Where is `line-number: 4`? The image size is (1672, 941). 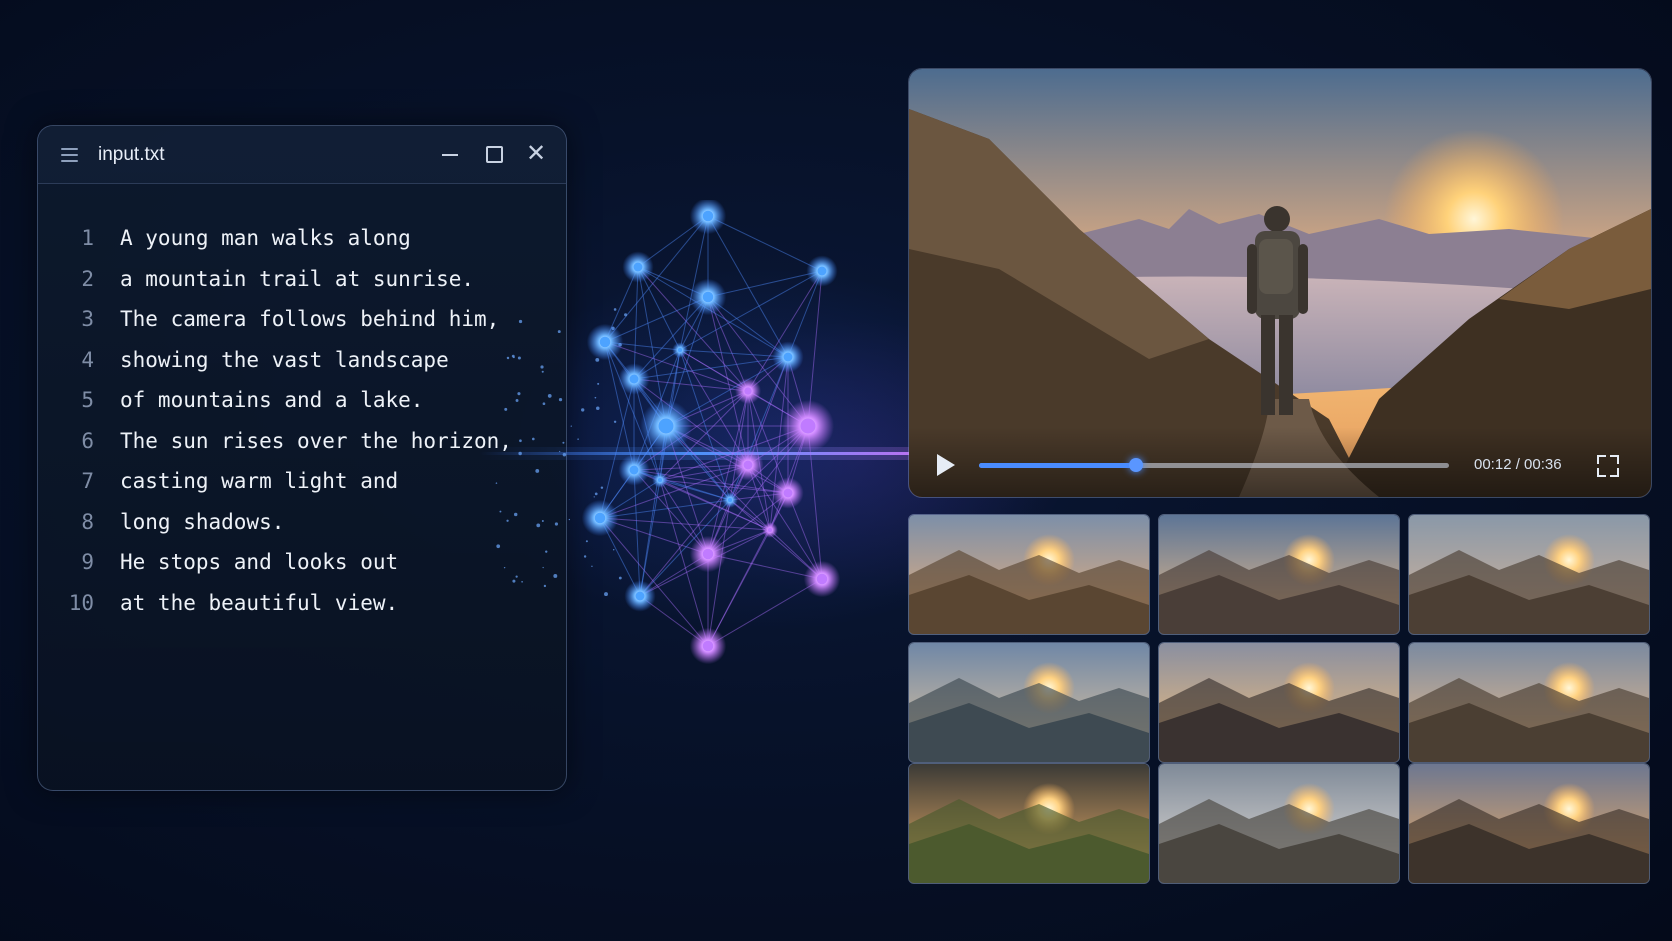 line-number: 4 is located at coordinates (79, 360).